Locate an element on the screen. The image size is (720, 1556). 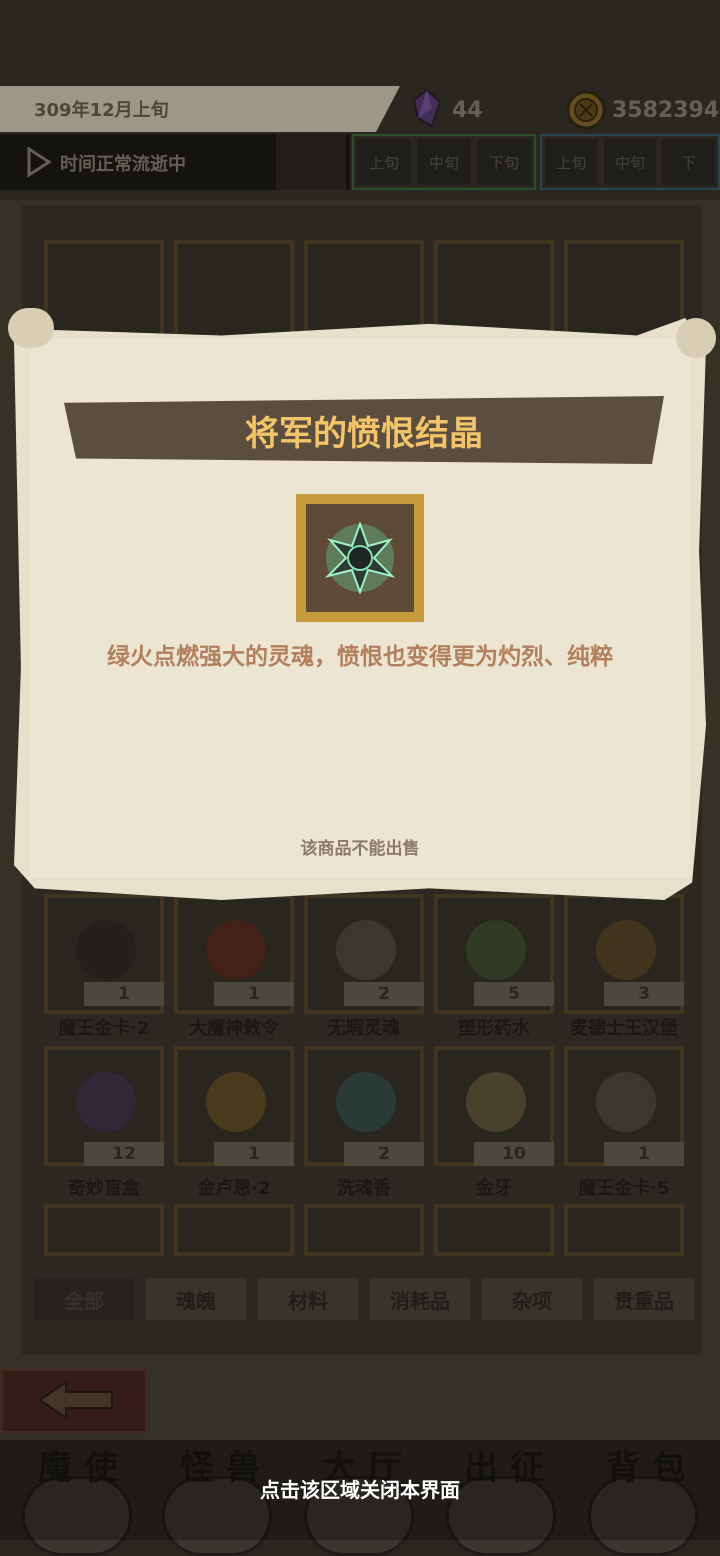
tab-materials: 材料 is located at coordinates (308, 1299).